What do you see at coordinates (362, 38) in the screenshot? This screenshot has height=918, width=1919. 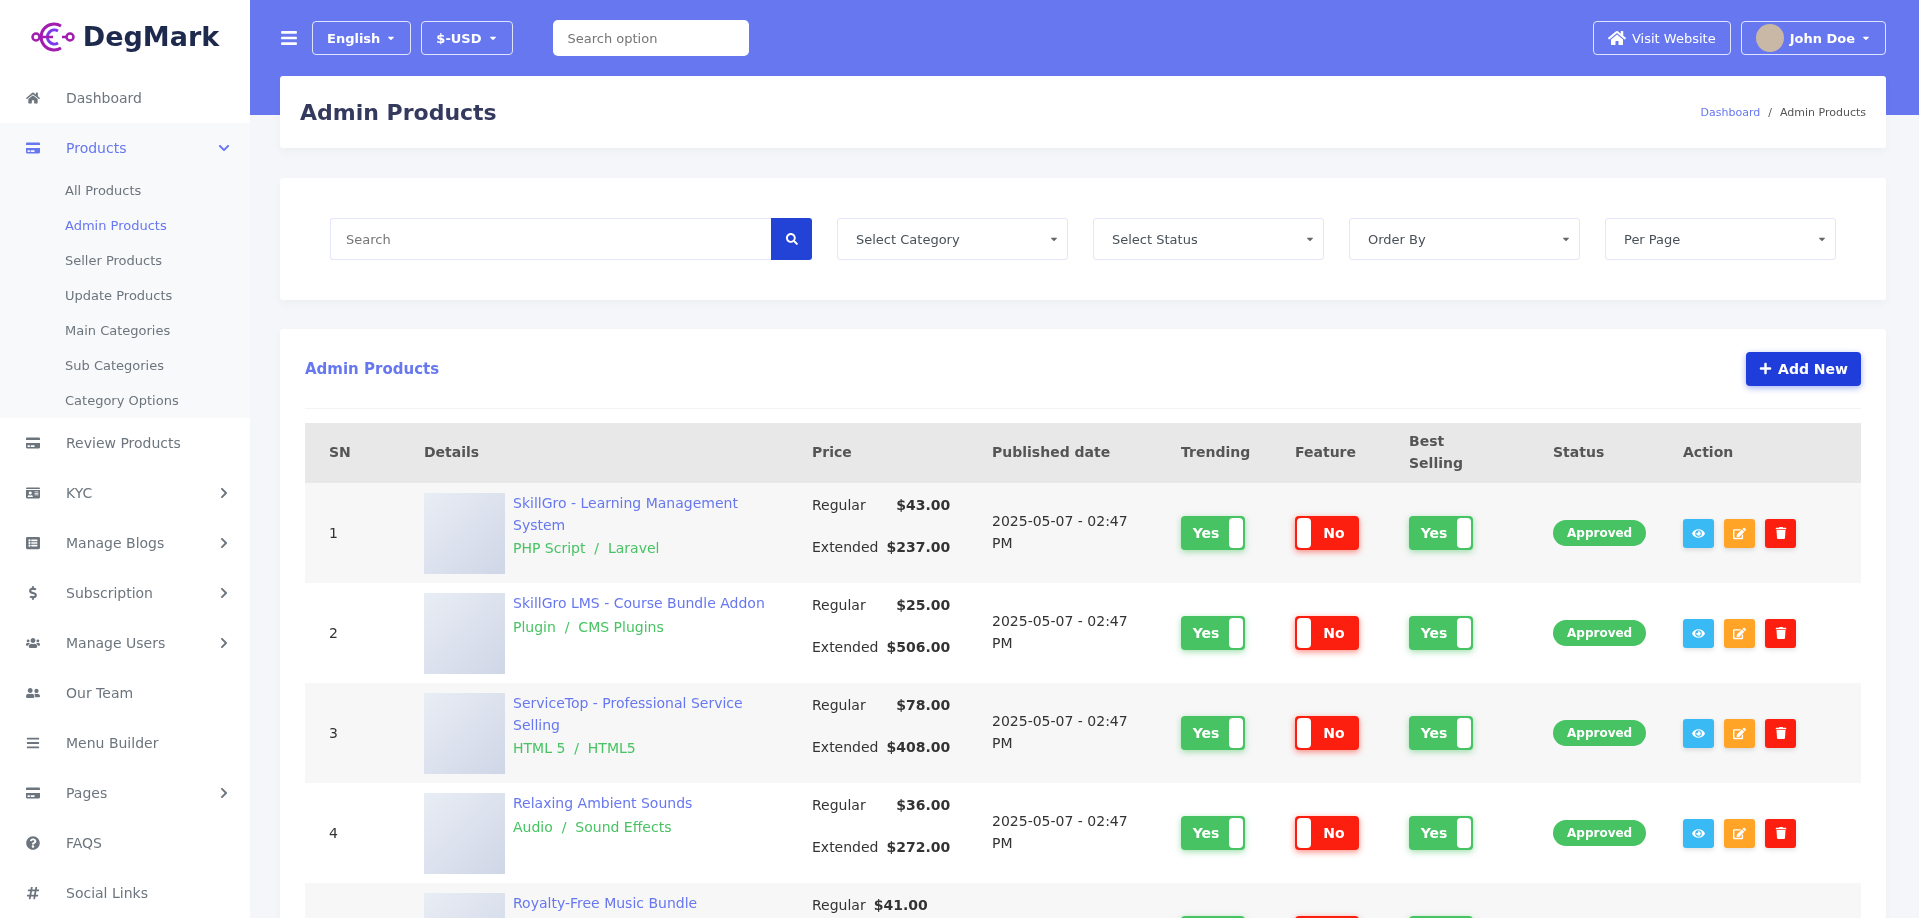 I see `language-dropdown: English` at bounding box center [362, 38].